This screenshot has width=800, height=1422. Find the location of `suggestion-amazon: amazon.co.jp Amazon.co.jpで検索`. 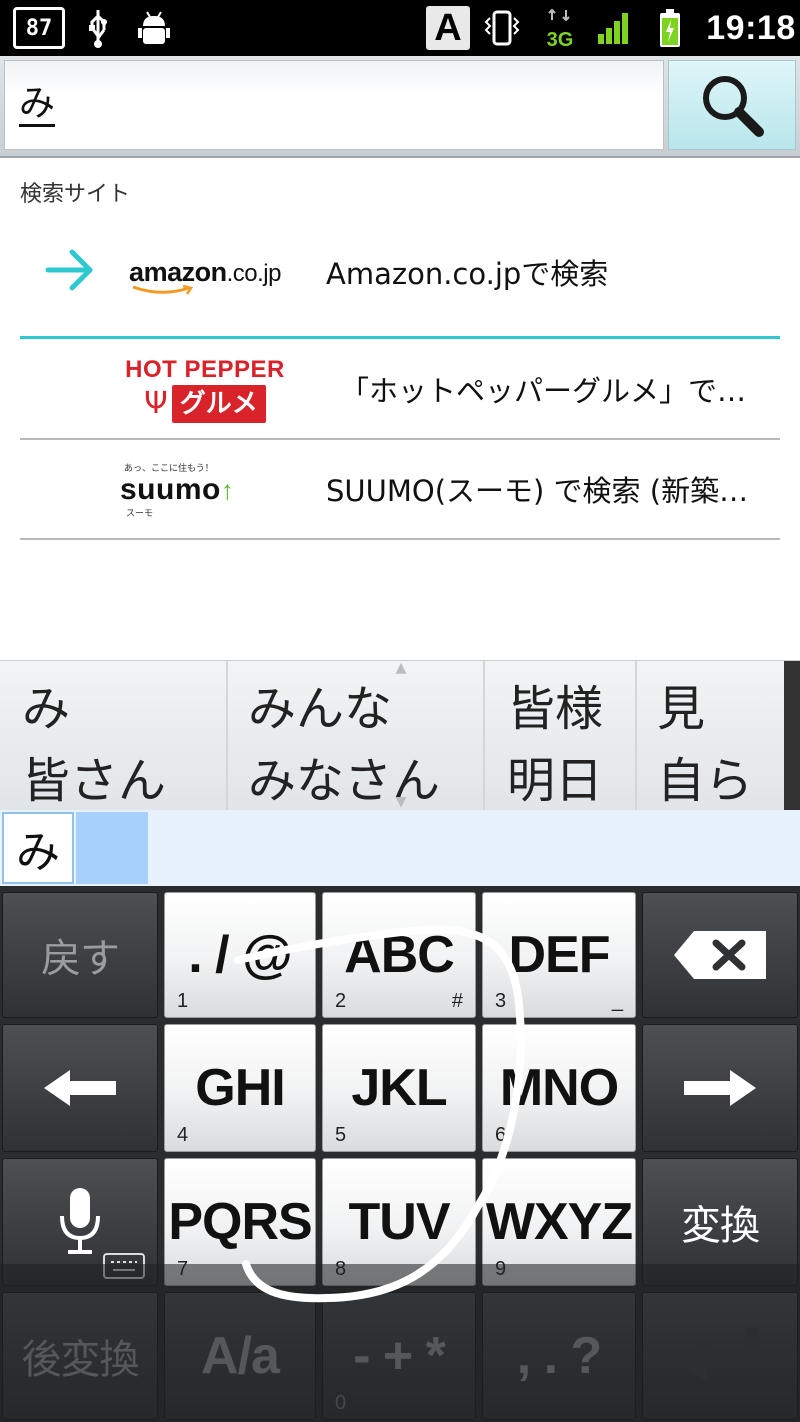

suggestion-amazon: amazon.co.jp Amazon.co.jpで検索 is located at coordinates (400, 280).